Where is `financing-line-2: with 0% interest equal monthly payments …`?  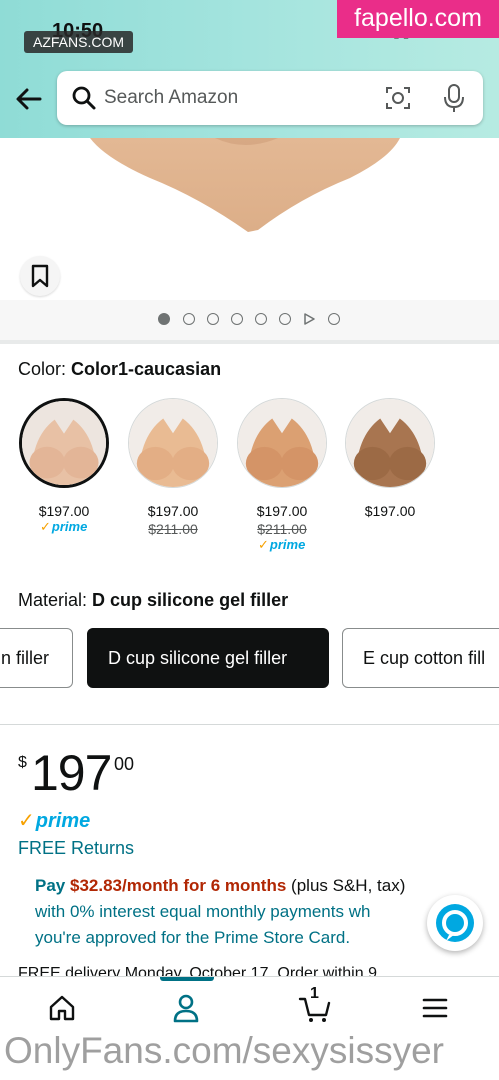 financing-line-2: with 0% interest equal monthly payments … is located at coordinates (203, 911).